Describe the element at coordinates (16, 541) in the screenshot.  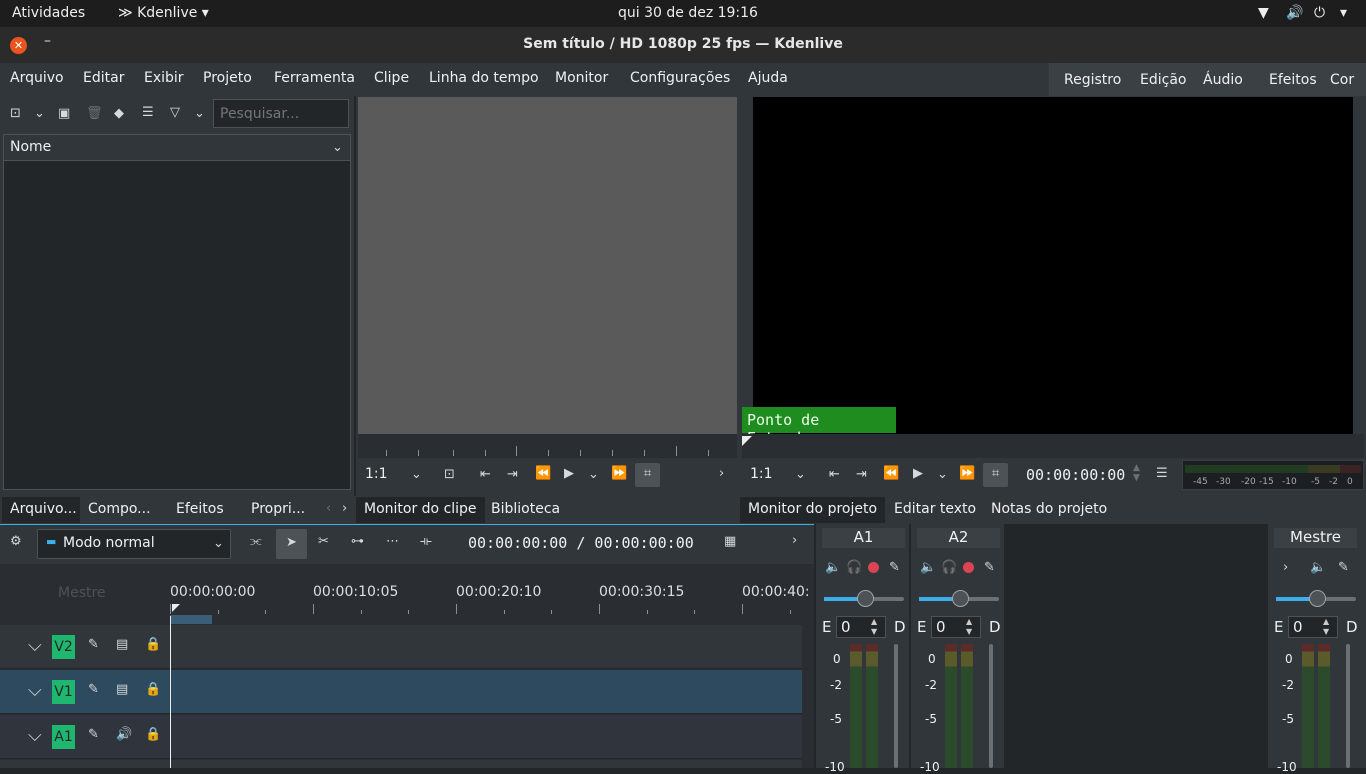
I see `settings-sliders-icon: ⚙` at that location.